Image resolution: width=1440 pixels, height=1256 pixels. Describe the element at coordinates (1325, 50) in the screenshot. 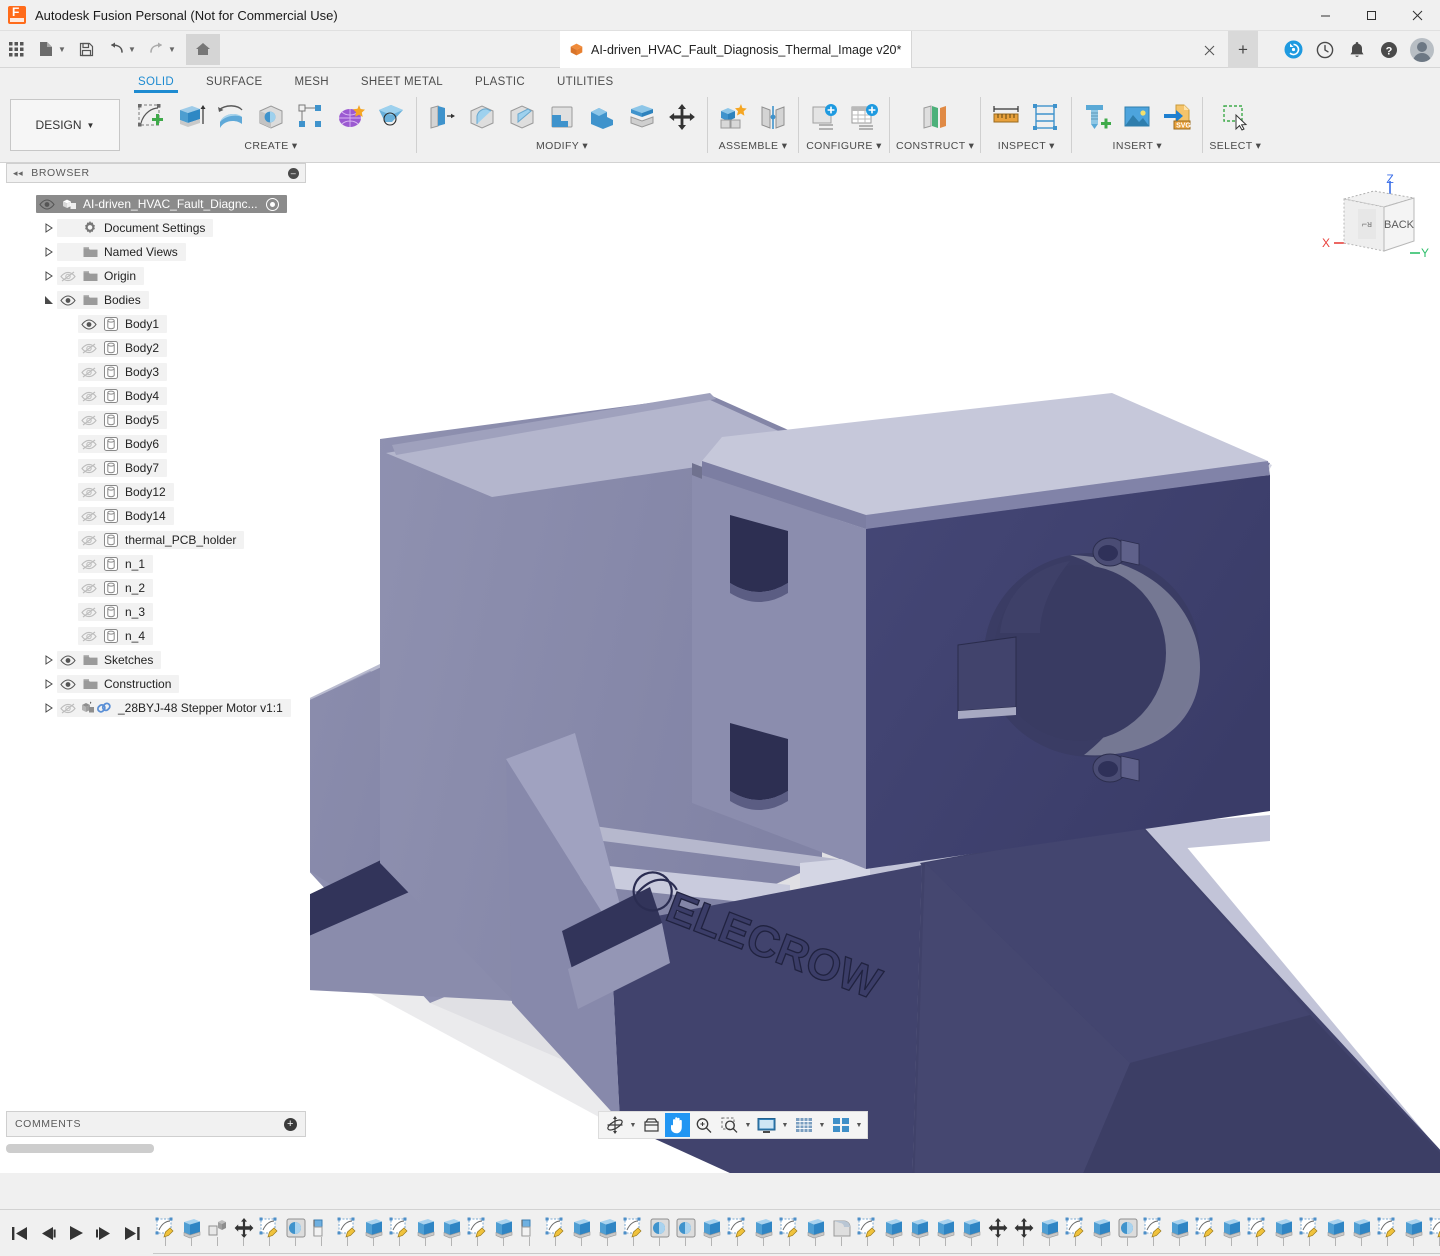

I see `job-status-clock-icon` at that location.